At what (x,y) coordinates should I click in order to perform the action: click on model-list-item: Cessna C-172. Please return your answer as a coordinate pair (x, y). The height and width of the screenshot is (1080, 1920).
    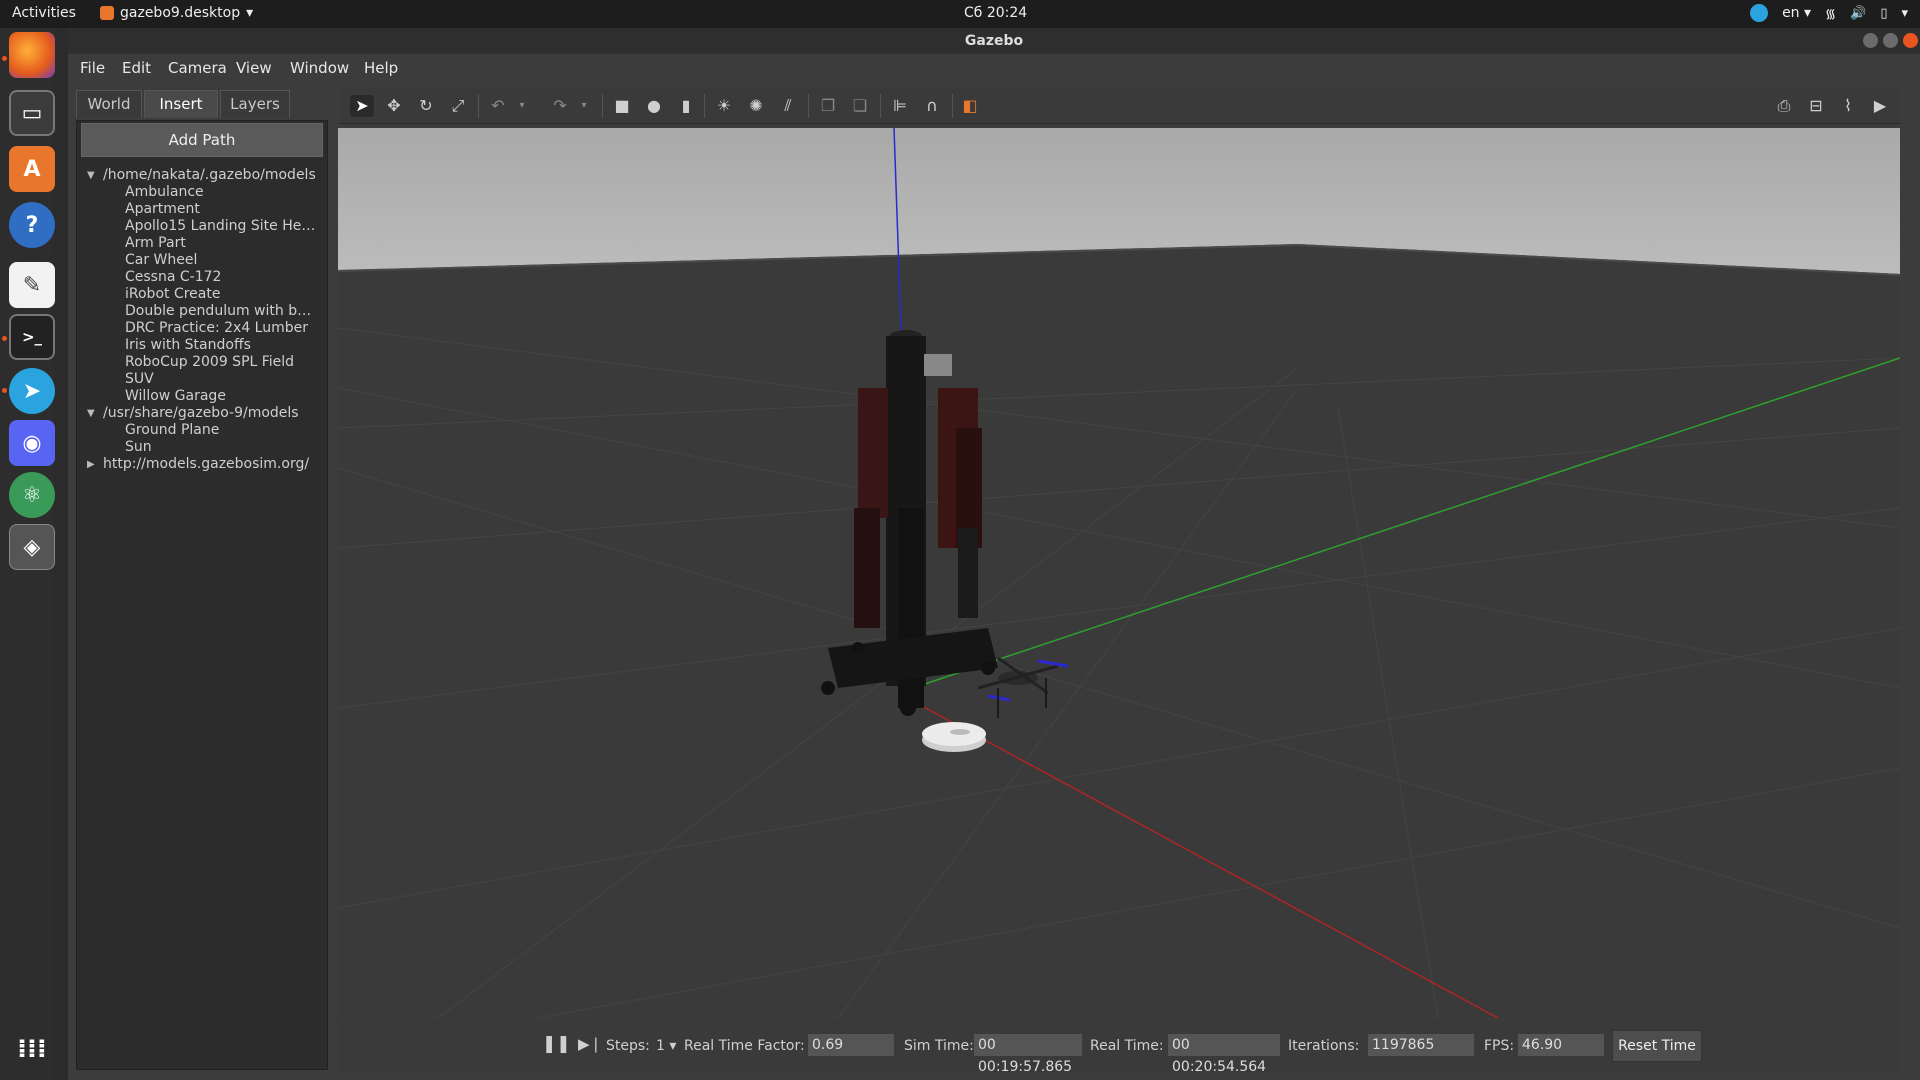
    Looking at the image, I should click on (199, 277).